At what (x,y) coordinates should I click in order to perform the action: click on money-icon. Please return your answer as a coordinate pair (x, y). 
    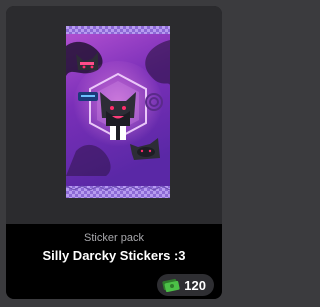
    Looking at the image, I should click on (171, 285).